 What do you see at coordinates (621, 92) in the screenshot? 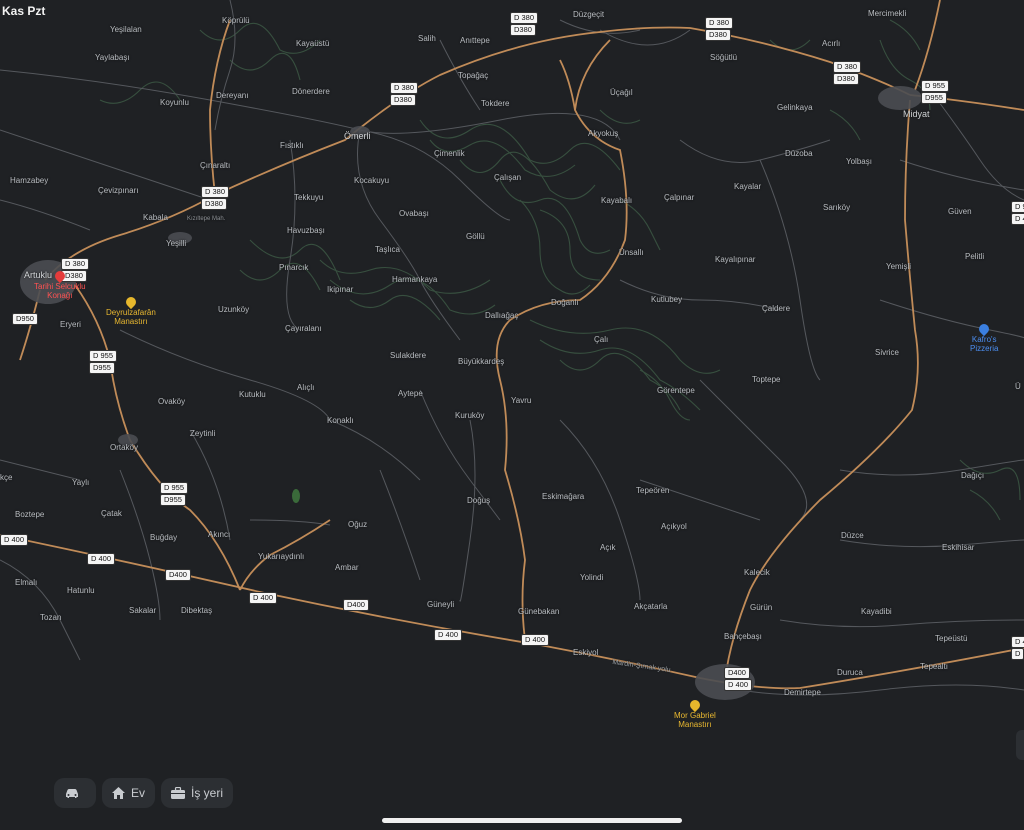
I see `place-label: Üçağıl` at bounding box center [621, 92].